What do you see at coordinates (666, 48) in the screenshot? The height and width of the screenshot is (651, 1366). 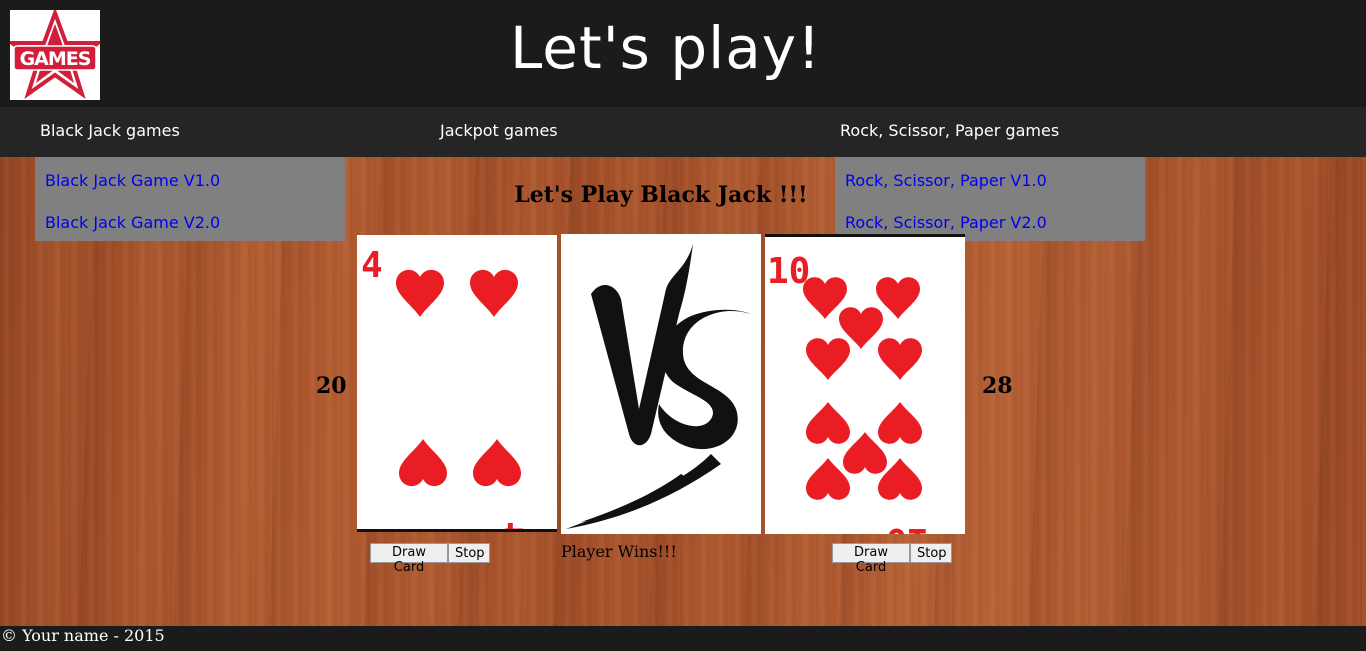 I see `site-title: Let's play!` at bounding box center [666, 48].